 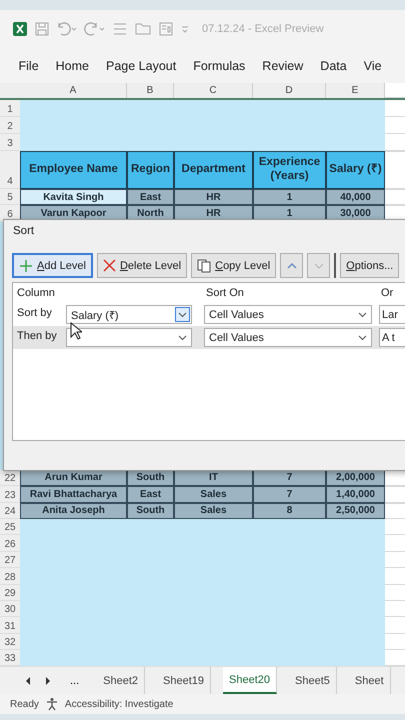 What do you see at coordinates (29, 65) in the screenshot?
I see `ribbon-tab: File` at bounding box center [29, 65].